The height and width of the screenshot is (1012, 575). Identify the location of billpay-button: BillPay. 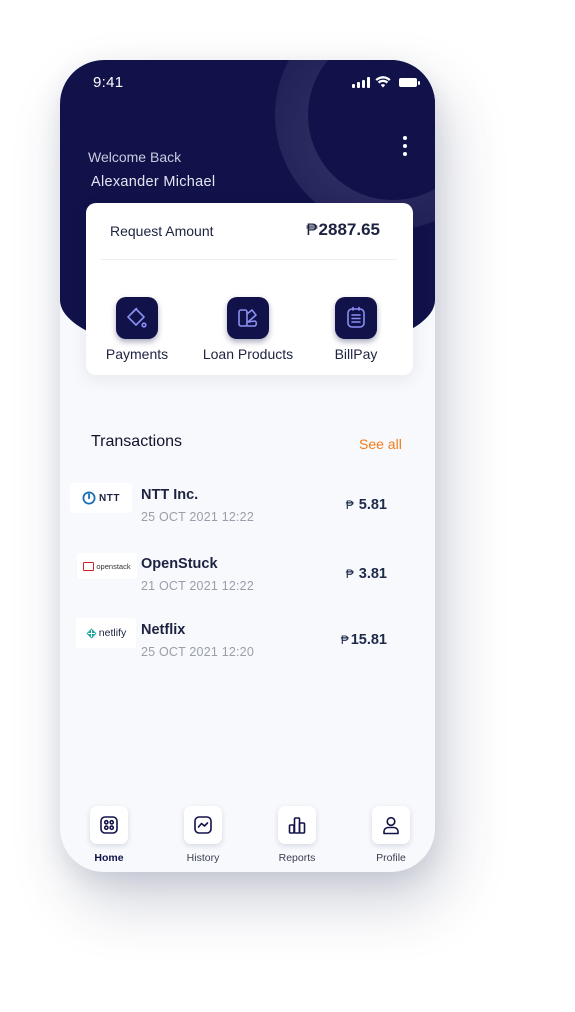
(356, 329).